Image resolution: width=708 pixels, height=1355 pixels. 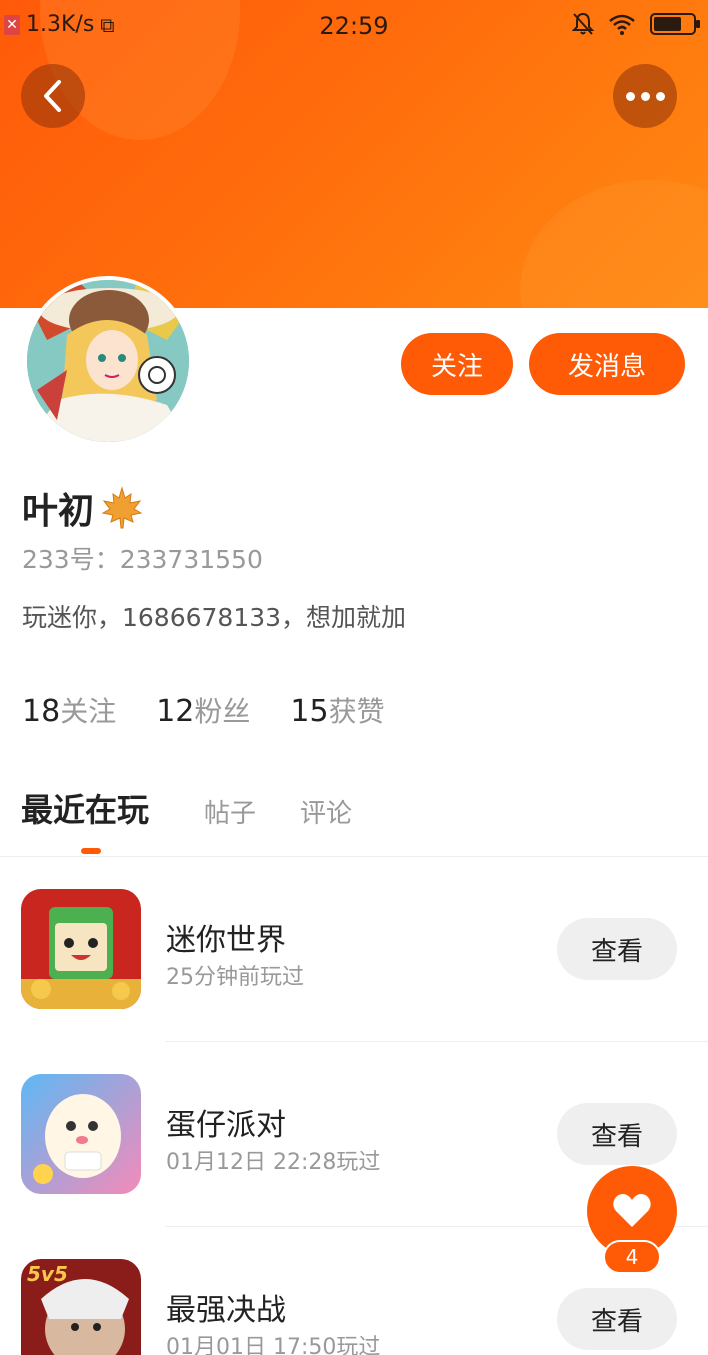 What do you see at coordinates (175, 711) in the screenshot?
I see `stat-number: 12` at bounding box center [175, 711].